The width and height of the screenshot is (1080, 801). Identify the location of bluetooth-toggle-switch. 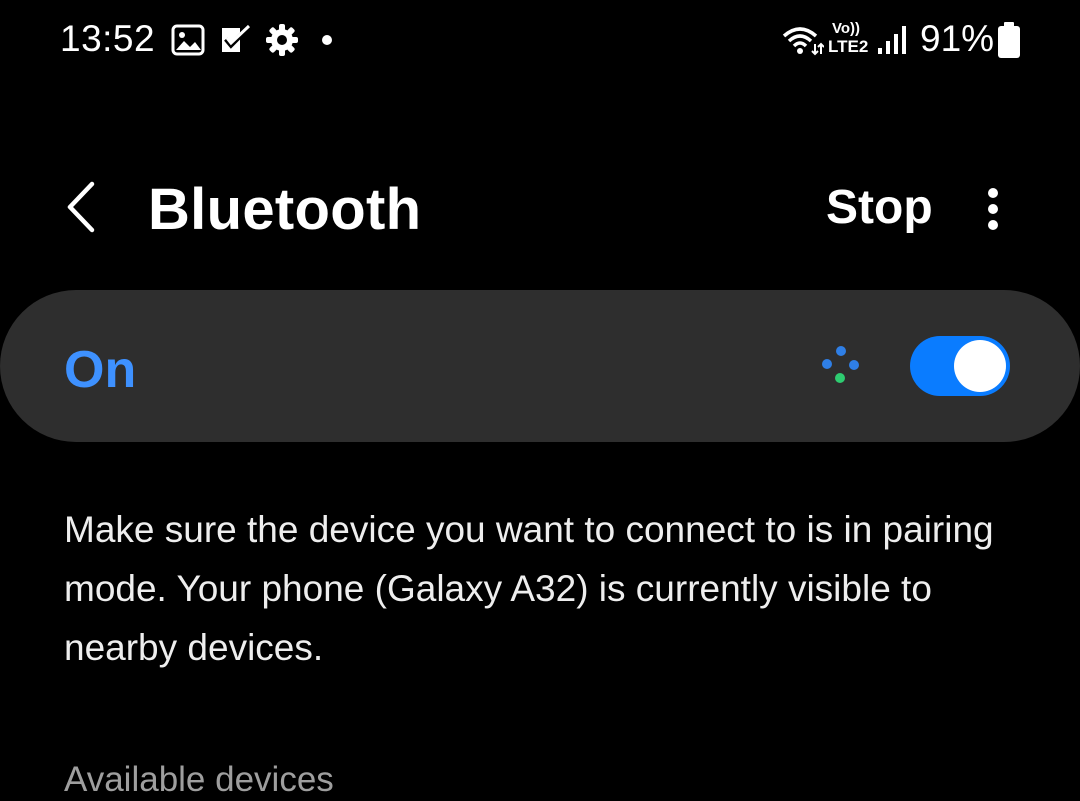
(960, 366).